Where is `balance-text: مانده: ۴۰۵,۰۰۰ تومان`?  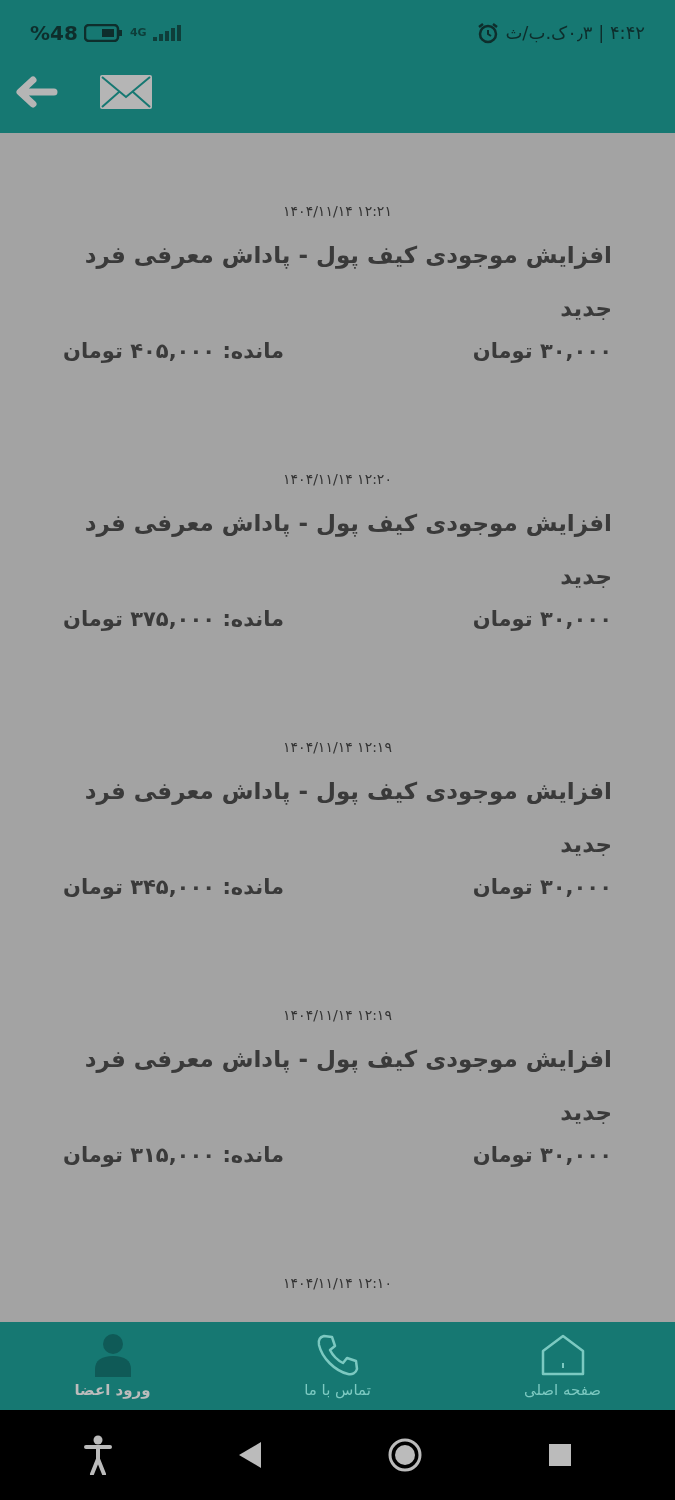 balance-text: مانده: ۴۰۵,۰۰۰ تومان is located at coordinates (174, 351).